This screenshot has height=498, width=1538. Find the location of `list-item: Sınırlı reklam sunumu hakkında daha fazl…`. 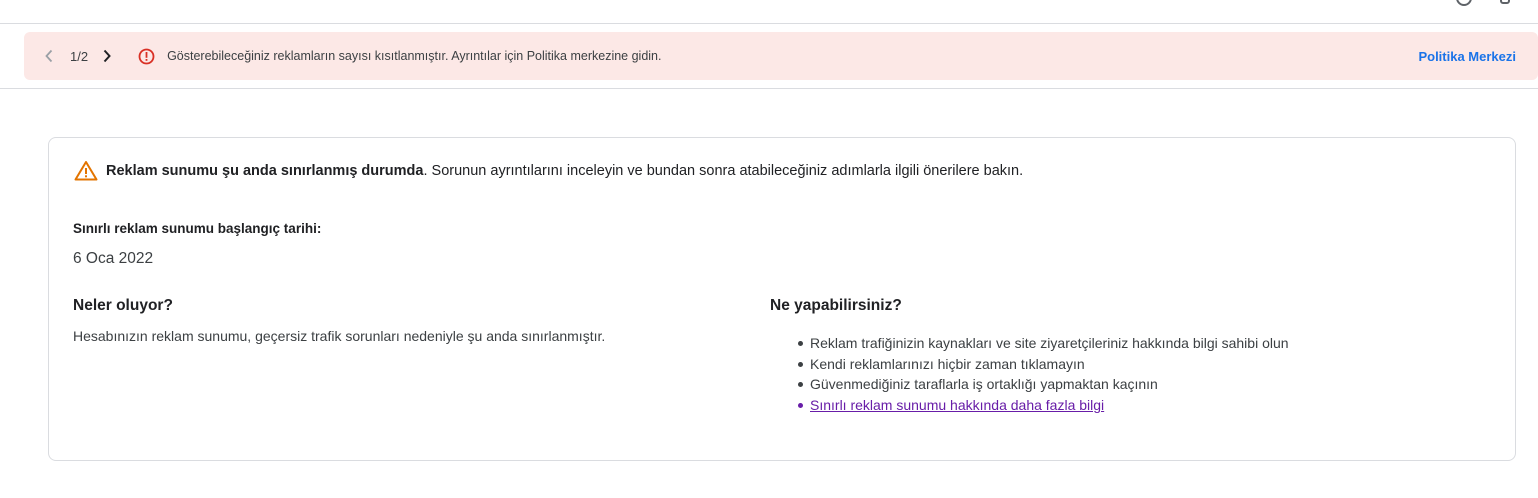

list-item: Sınırlı reklam sunumu hakkında daha fazl… is located at coordinates (1043, 405).